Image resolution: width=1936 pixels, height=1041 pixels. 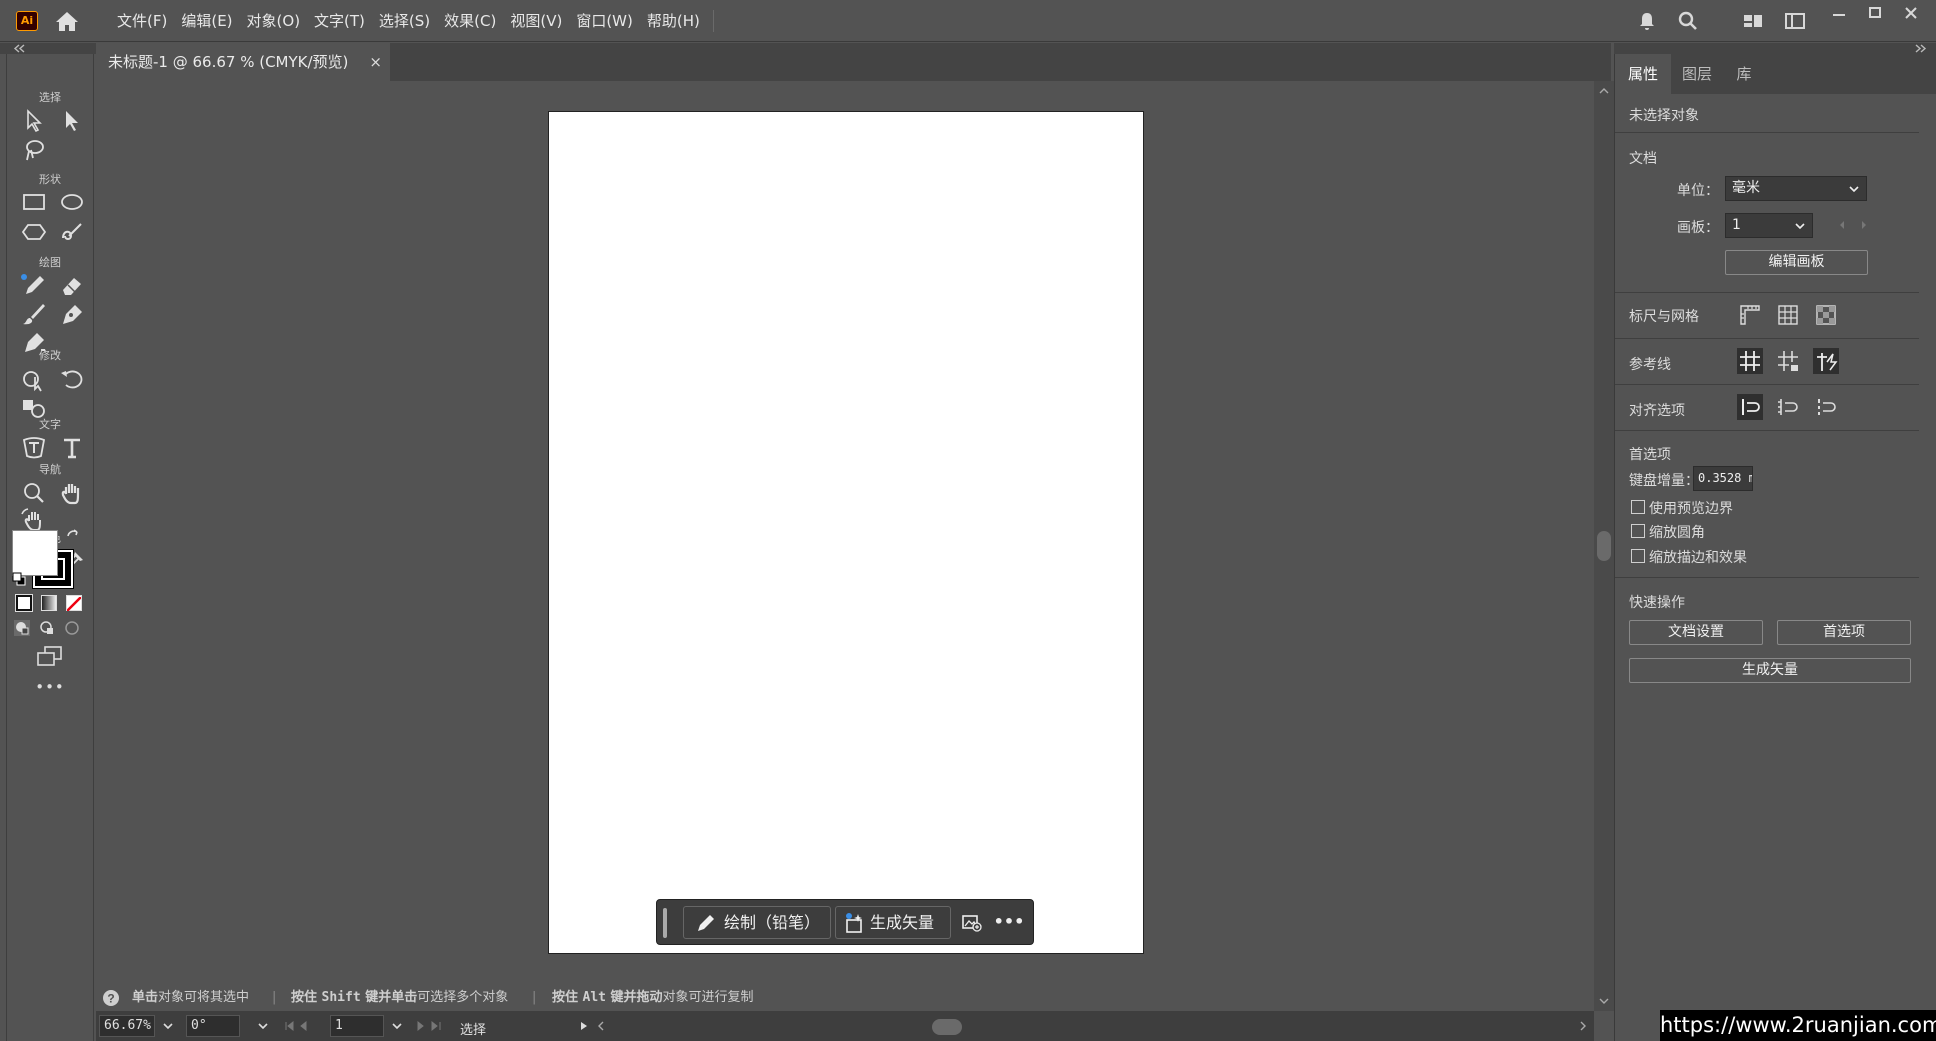 I want to click on rotation-field: 0°, so click(x=213, y=1026).